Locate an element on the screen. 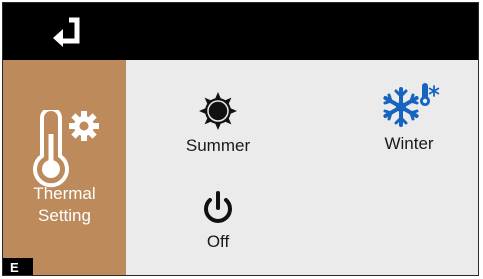 Image resolution: width=483 pixels, height=279 pixels. summer-label: Summer is located at coordinates (218, 145).